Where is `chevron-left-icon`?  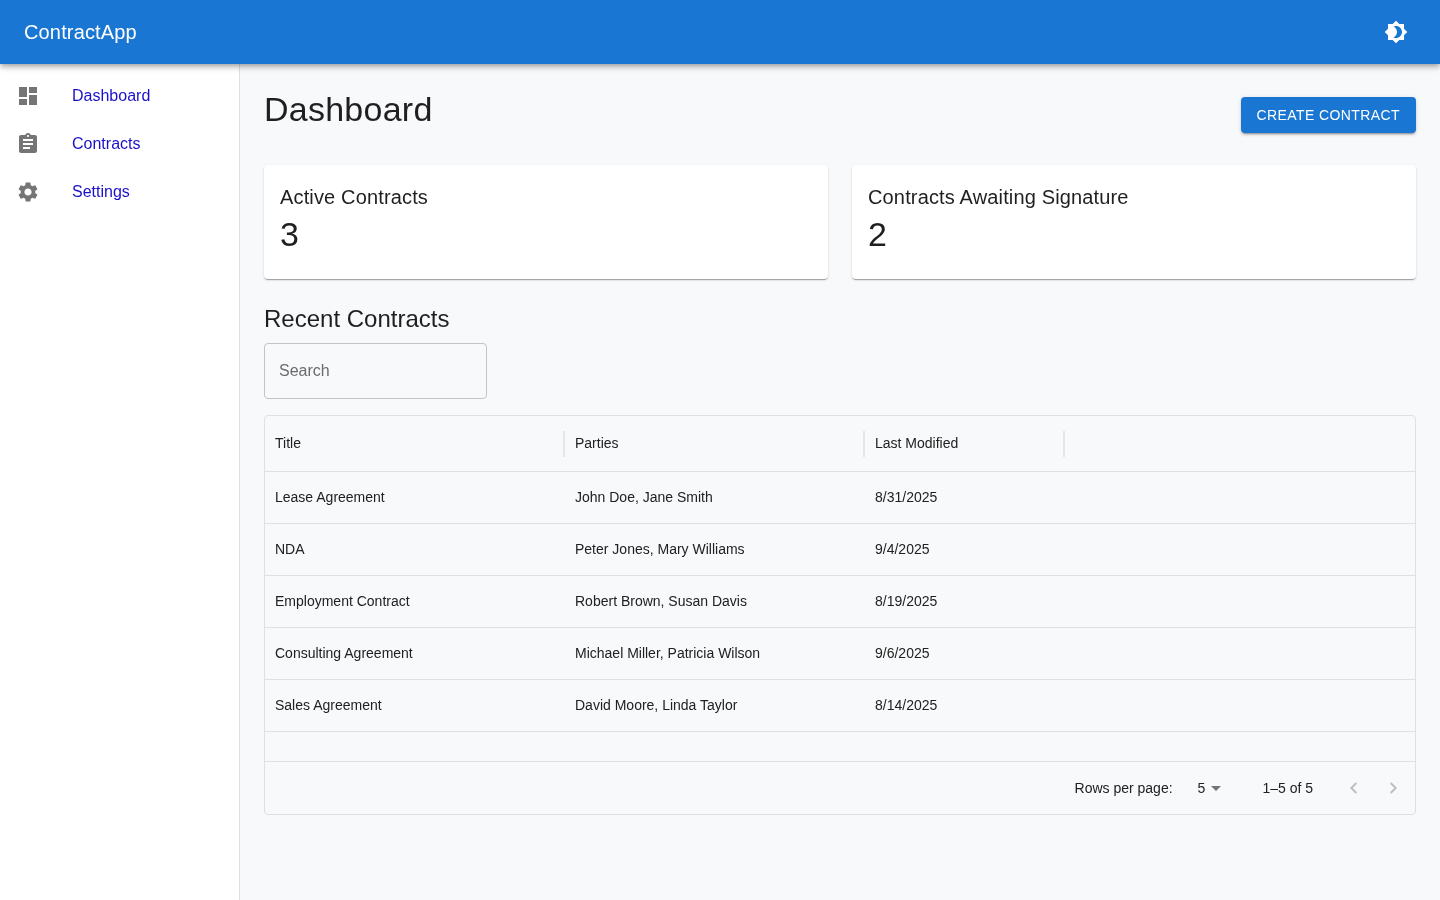 chevron-left-icon is located at coordinates (1353, 788).